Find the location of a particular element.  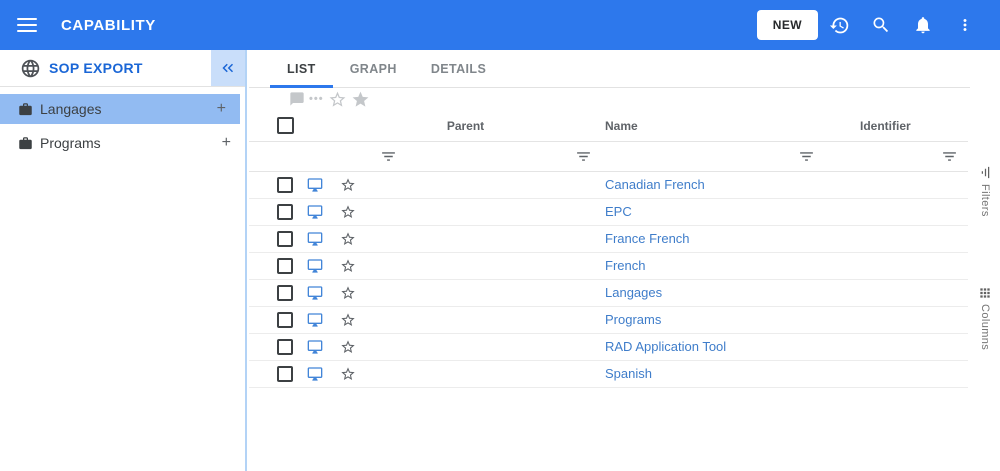

column-header-name: Name is located at coordinates (674, 126).